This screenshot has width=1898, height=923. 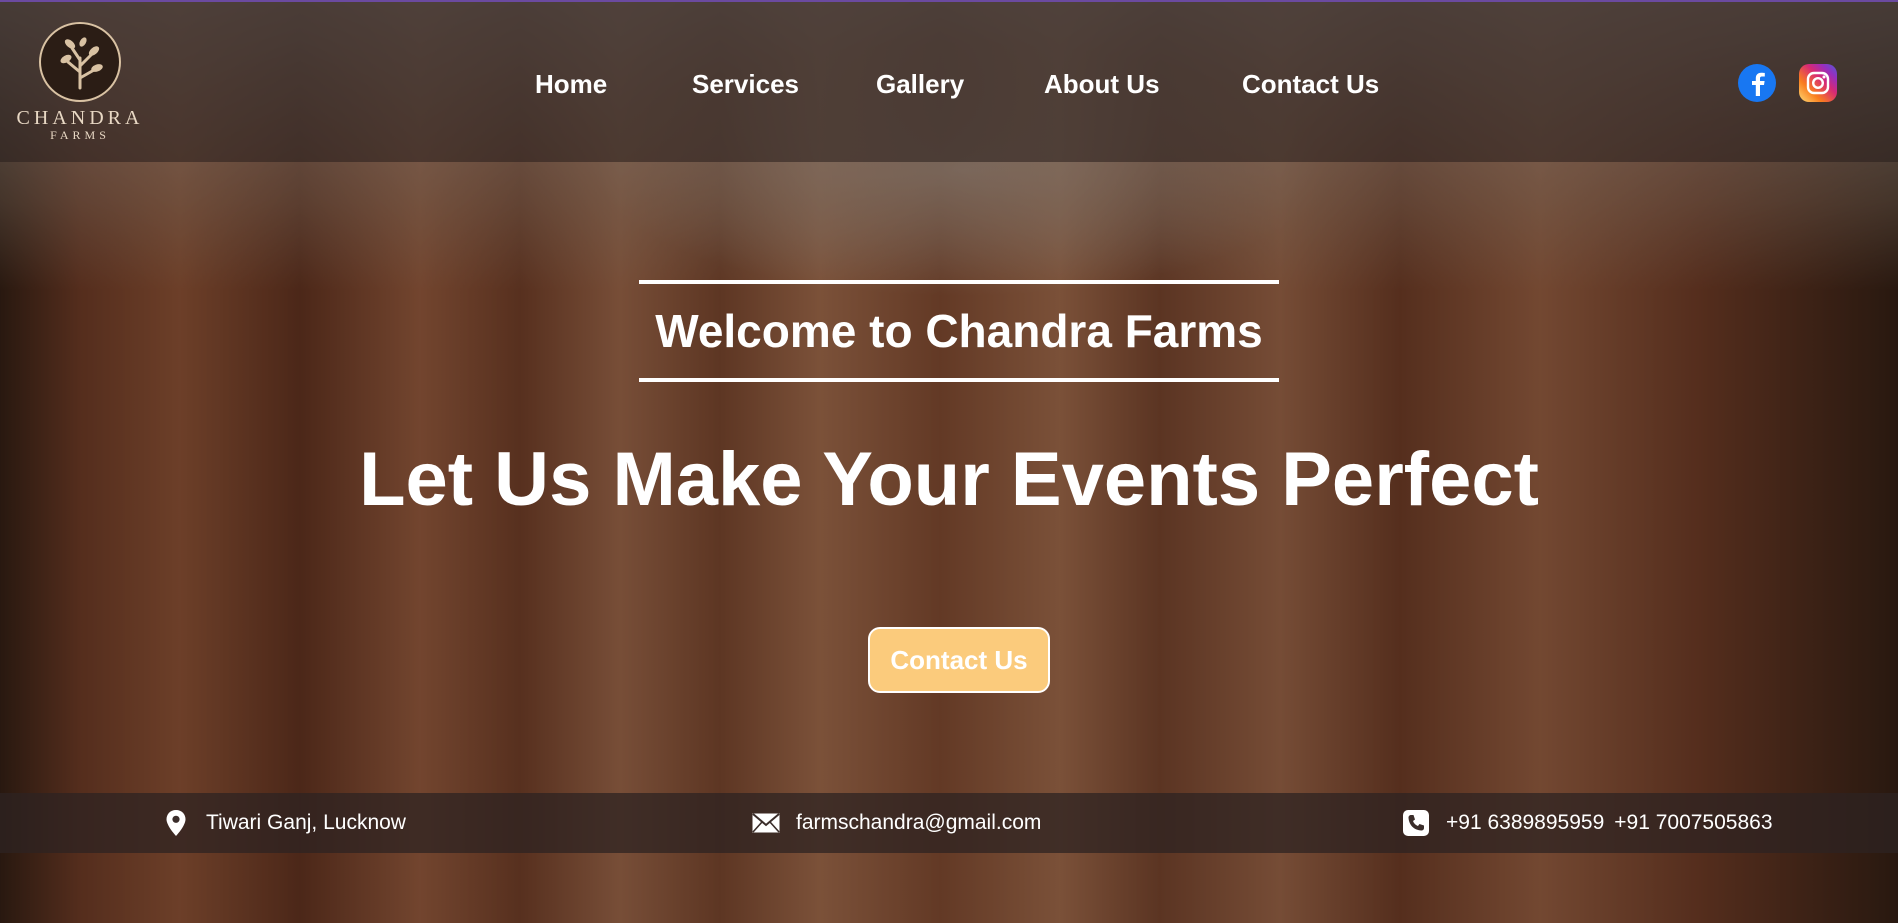 I want to click on phone-number-2: +91 7007505863, so click(x=1693, y=823).